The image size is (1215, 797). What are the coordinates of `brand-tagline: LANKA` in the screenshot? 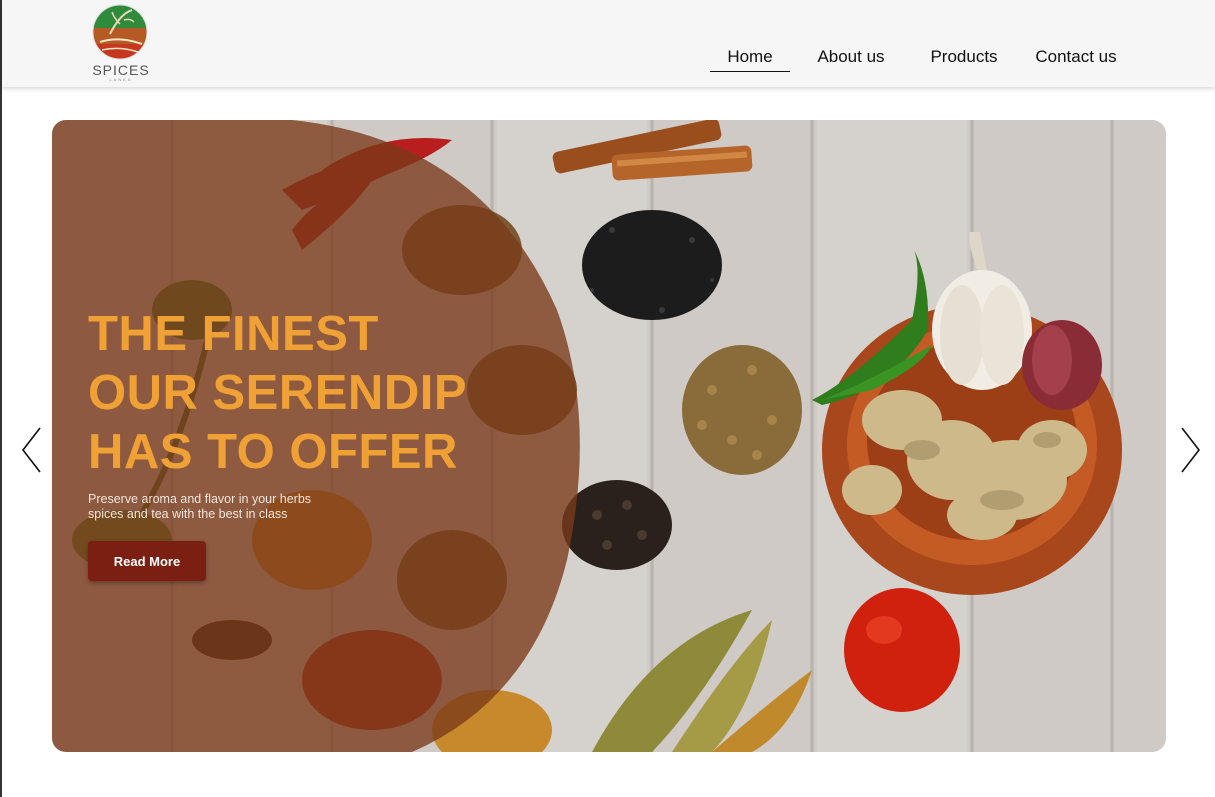 It's located at (121, 79).